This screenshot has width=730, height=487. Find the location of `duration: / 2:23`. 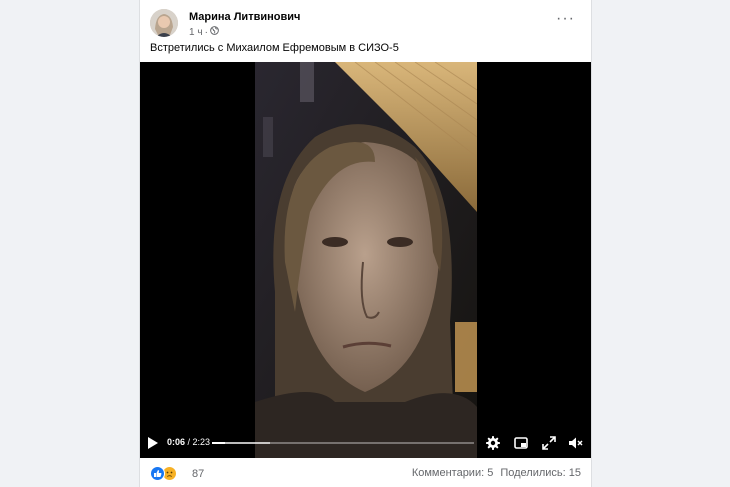

duration: / 2:23 is located at coordinates (199, 442).